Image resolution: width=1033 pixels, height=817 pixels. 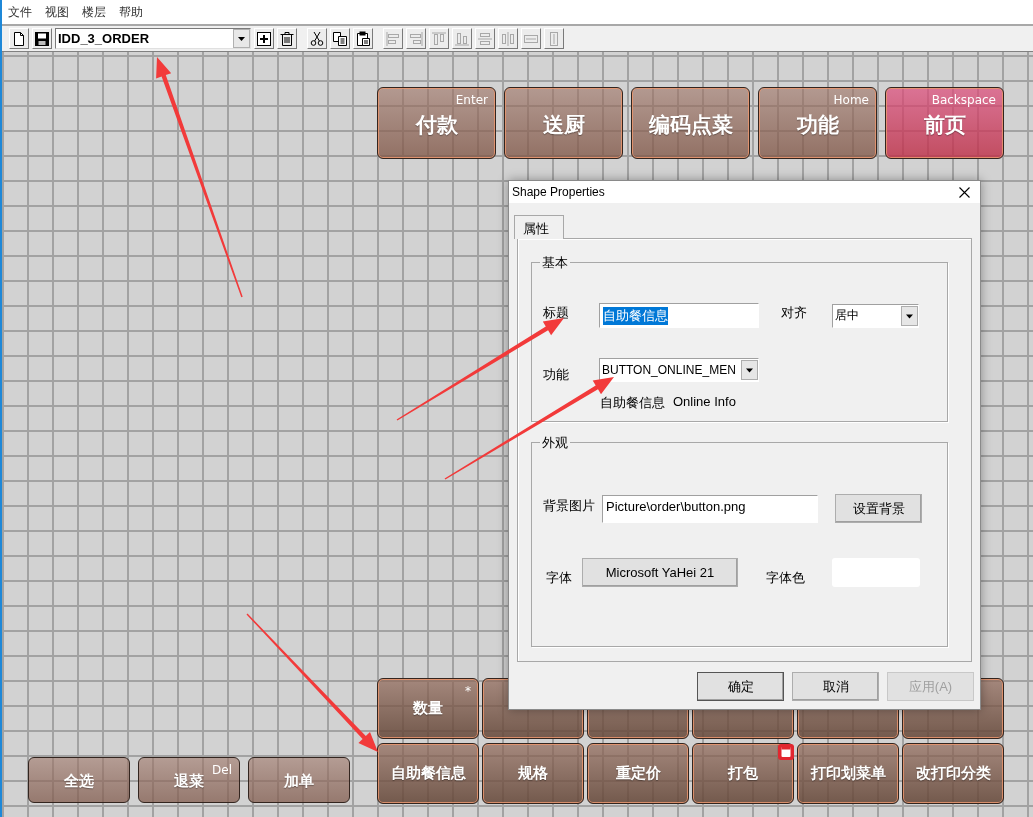 I want to click on hotkey-label: Backspace, so click(x=963, y=100).